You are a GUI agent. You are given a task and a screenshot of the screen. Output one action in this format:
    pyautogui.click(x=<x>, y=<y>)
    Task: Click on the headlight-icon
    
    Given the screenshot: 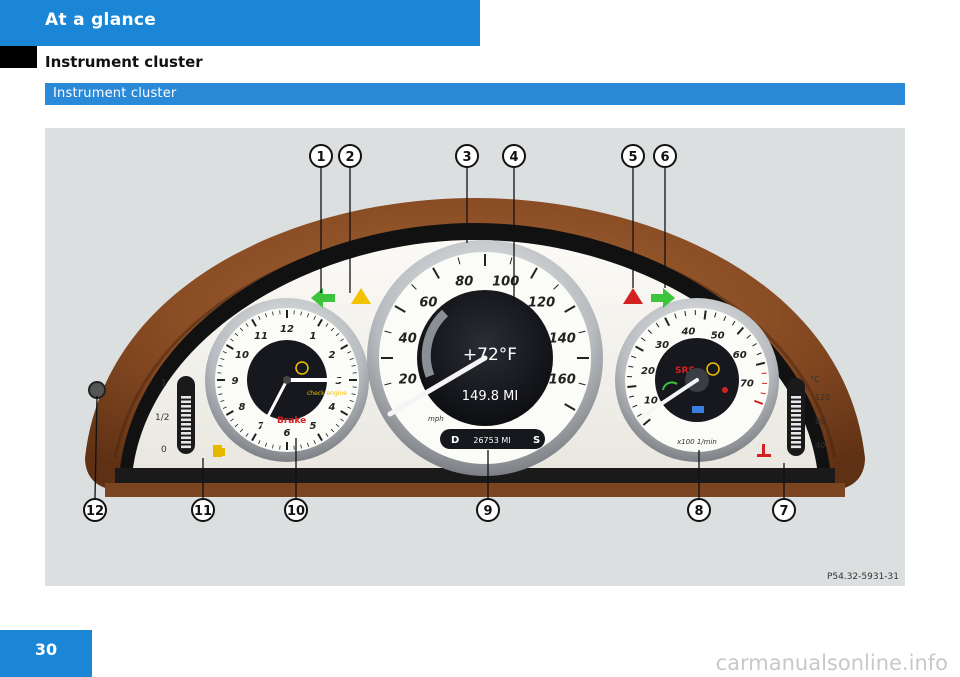 What is the action you would take?
    pyautogui.click(x=698, y=409)
    